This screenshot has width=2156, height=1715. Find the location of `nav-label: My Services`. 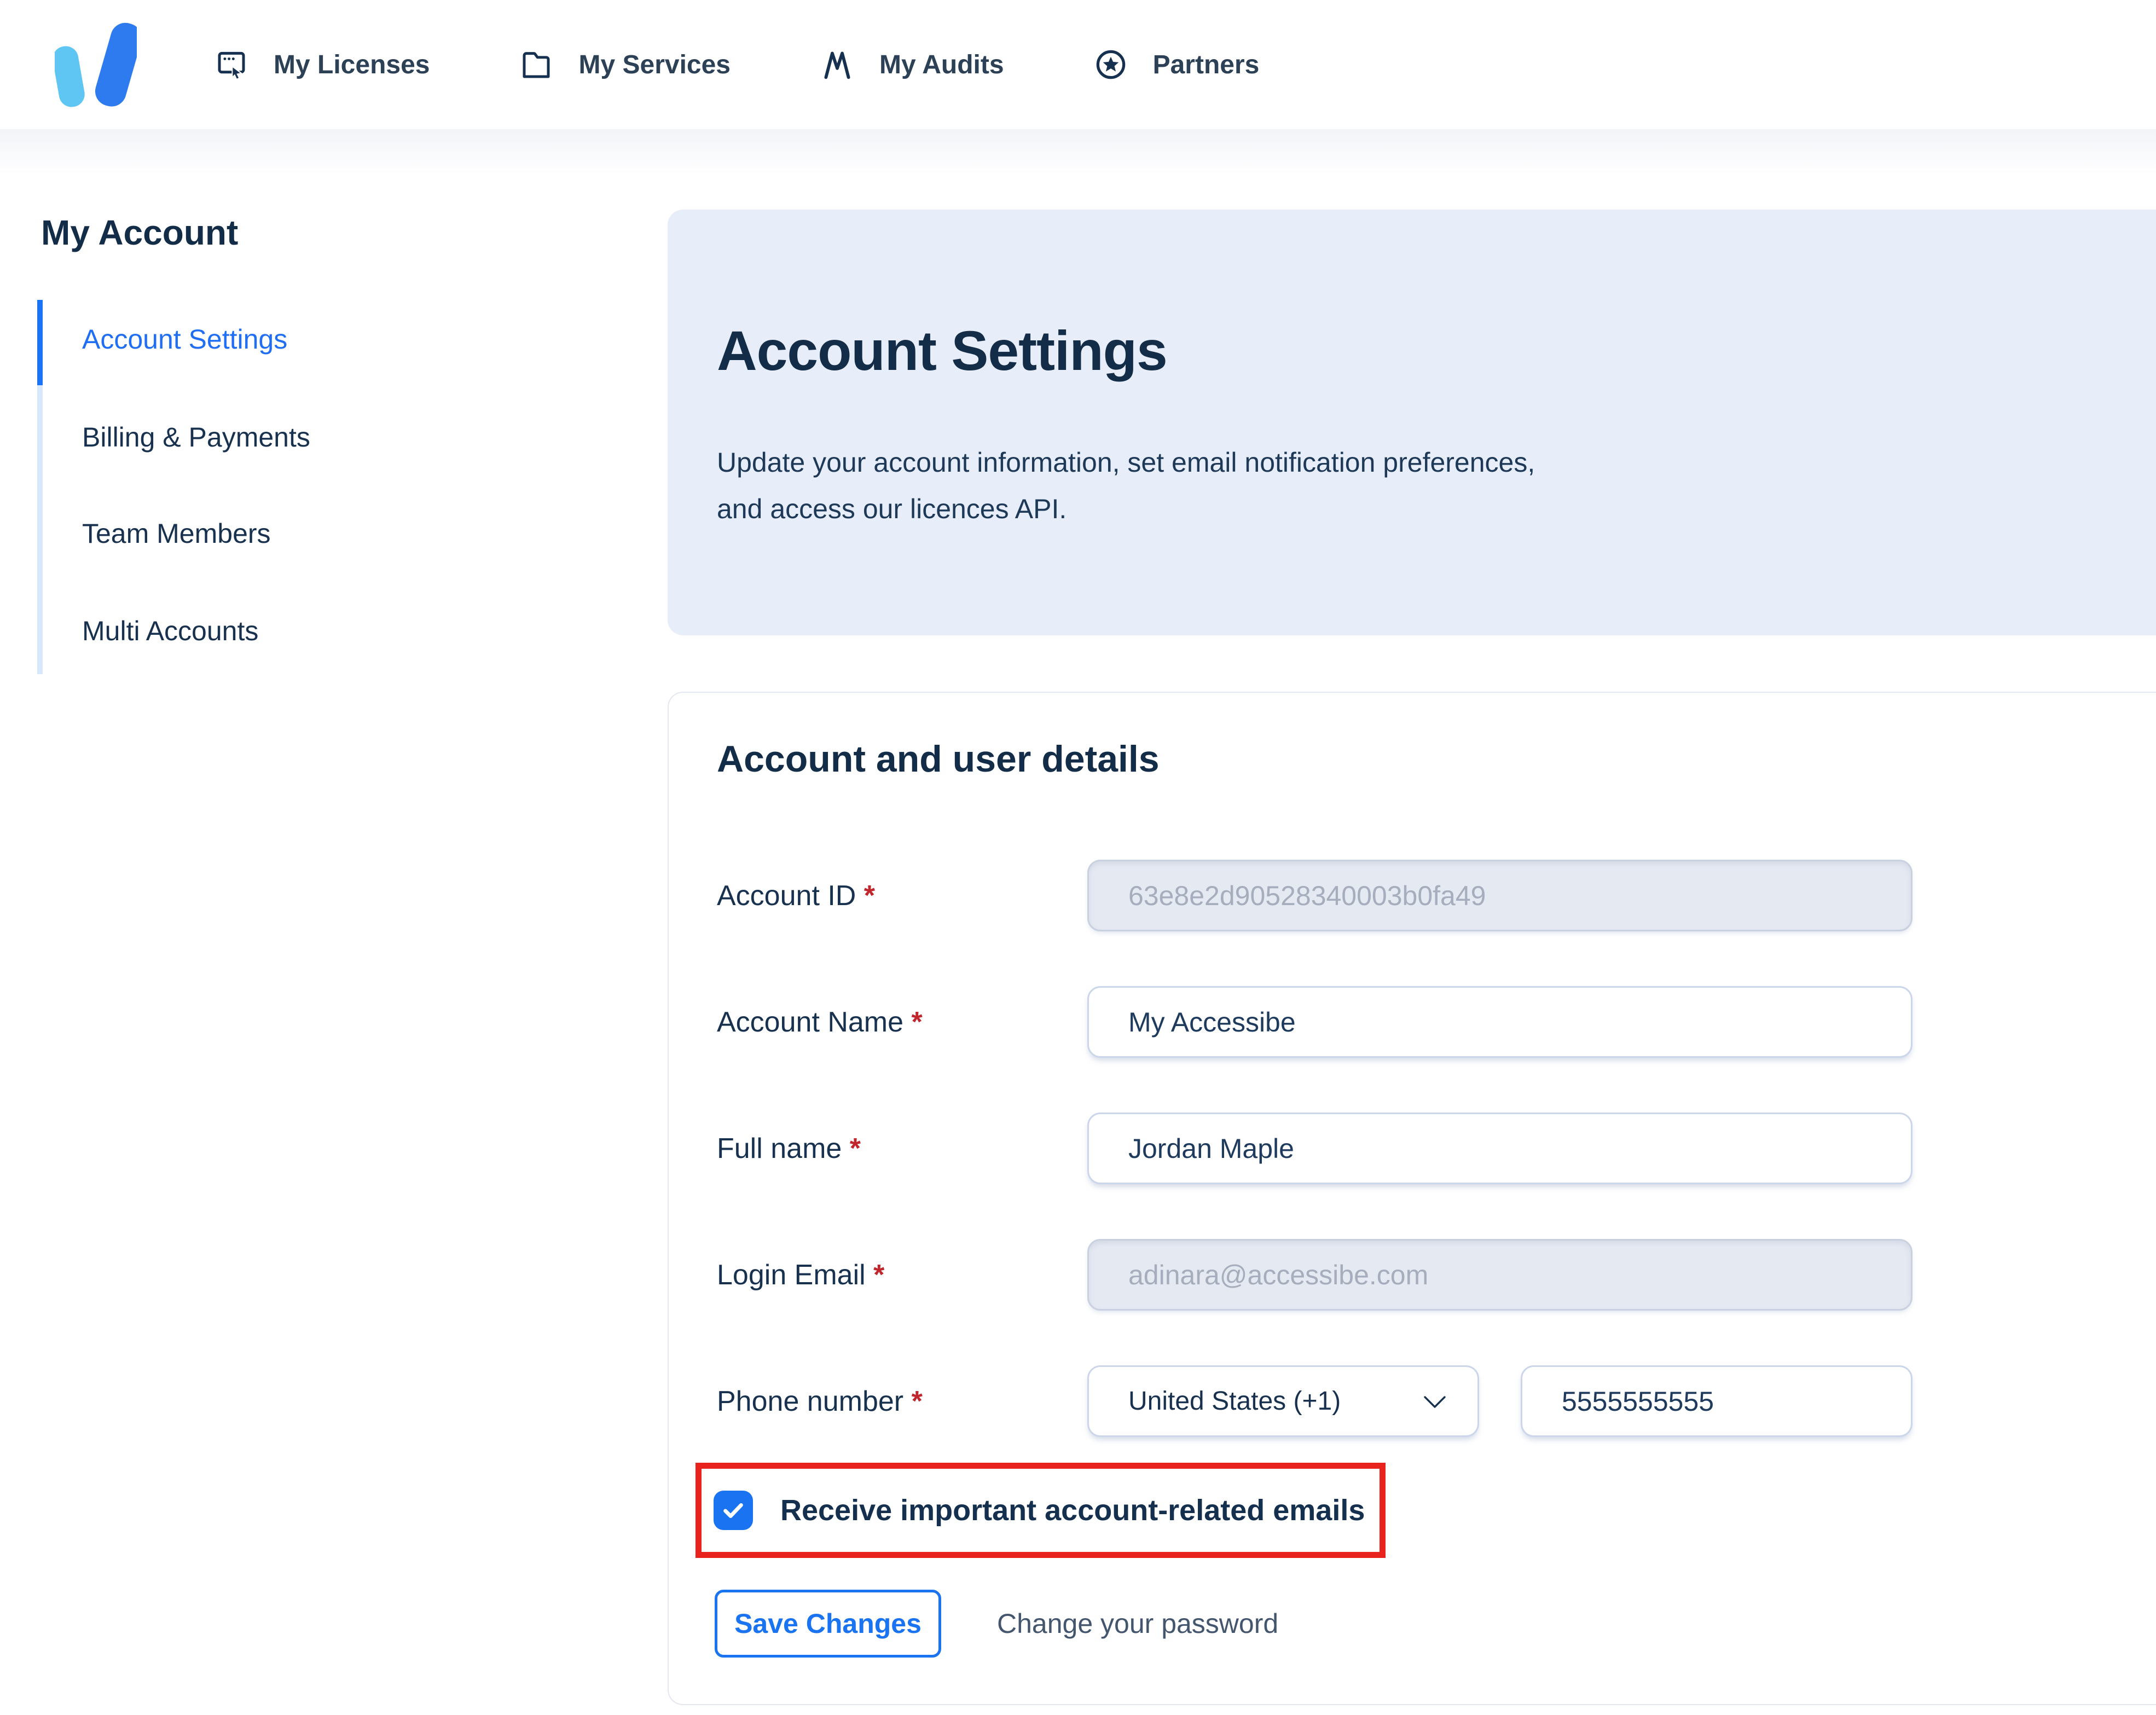

nav-label: My Services is located at coordinates (655, 64).